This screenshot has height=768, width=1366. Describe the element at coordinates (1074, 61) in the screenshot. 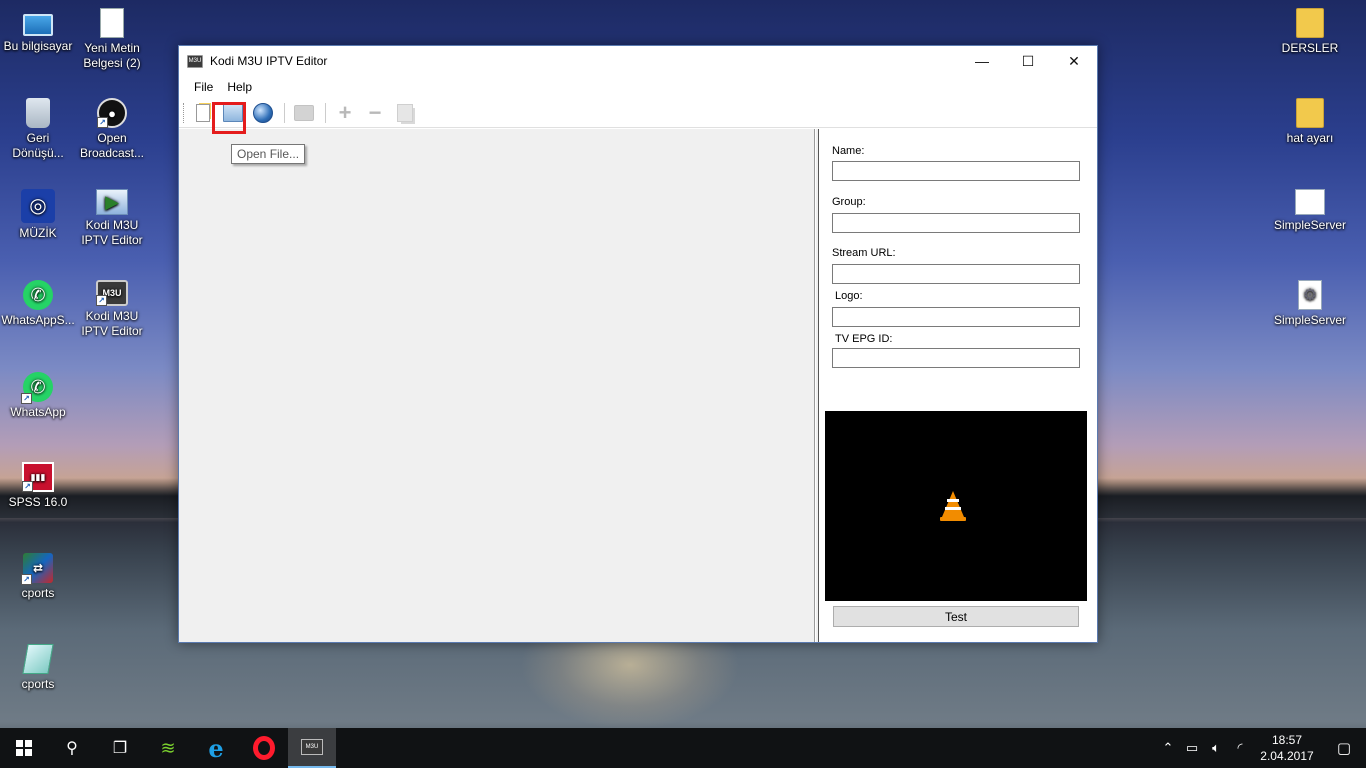

I see `close-button: ✕` at that location.